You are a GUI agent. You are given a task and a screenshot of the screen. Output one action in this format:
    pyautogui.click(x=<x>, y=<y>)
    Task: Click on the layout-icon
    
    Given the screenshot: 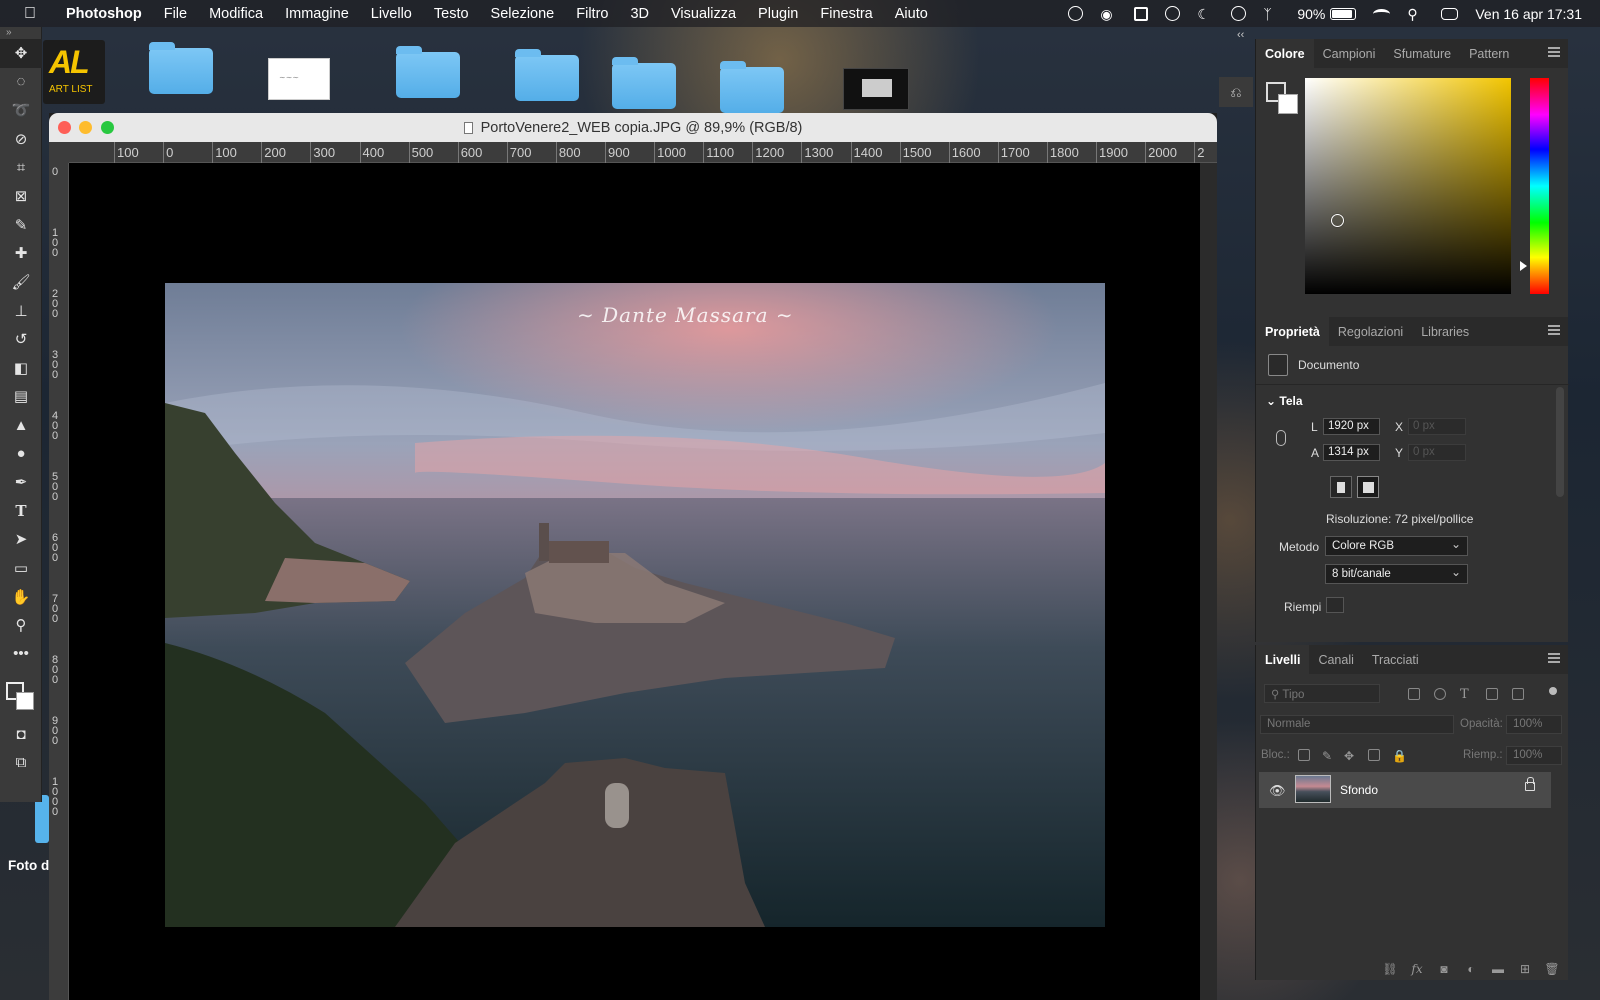 What is the action you would take?
    pyautogui.click(x=1141, y=13)
    